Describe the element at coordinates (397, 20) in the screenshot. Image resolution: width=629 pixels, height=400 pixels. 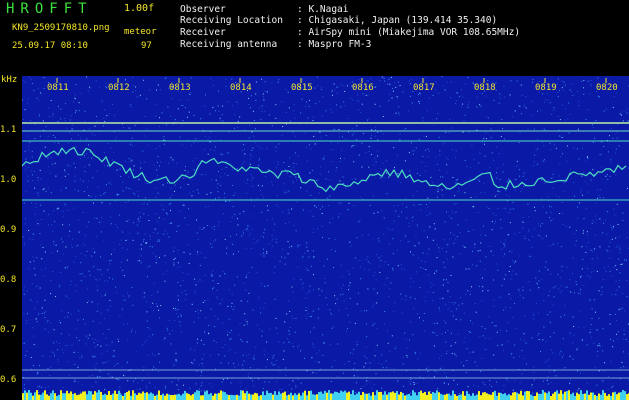
I see `location-value: : Chigasaki, Japan (139.414 35.340)` at that location.